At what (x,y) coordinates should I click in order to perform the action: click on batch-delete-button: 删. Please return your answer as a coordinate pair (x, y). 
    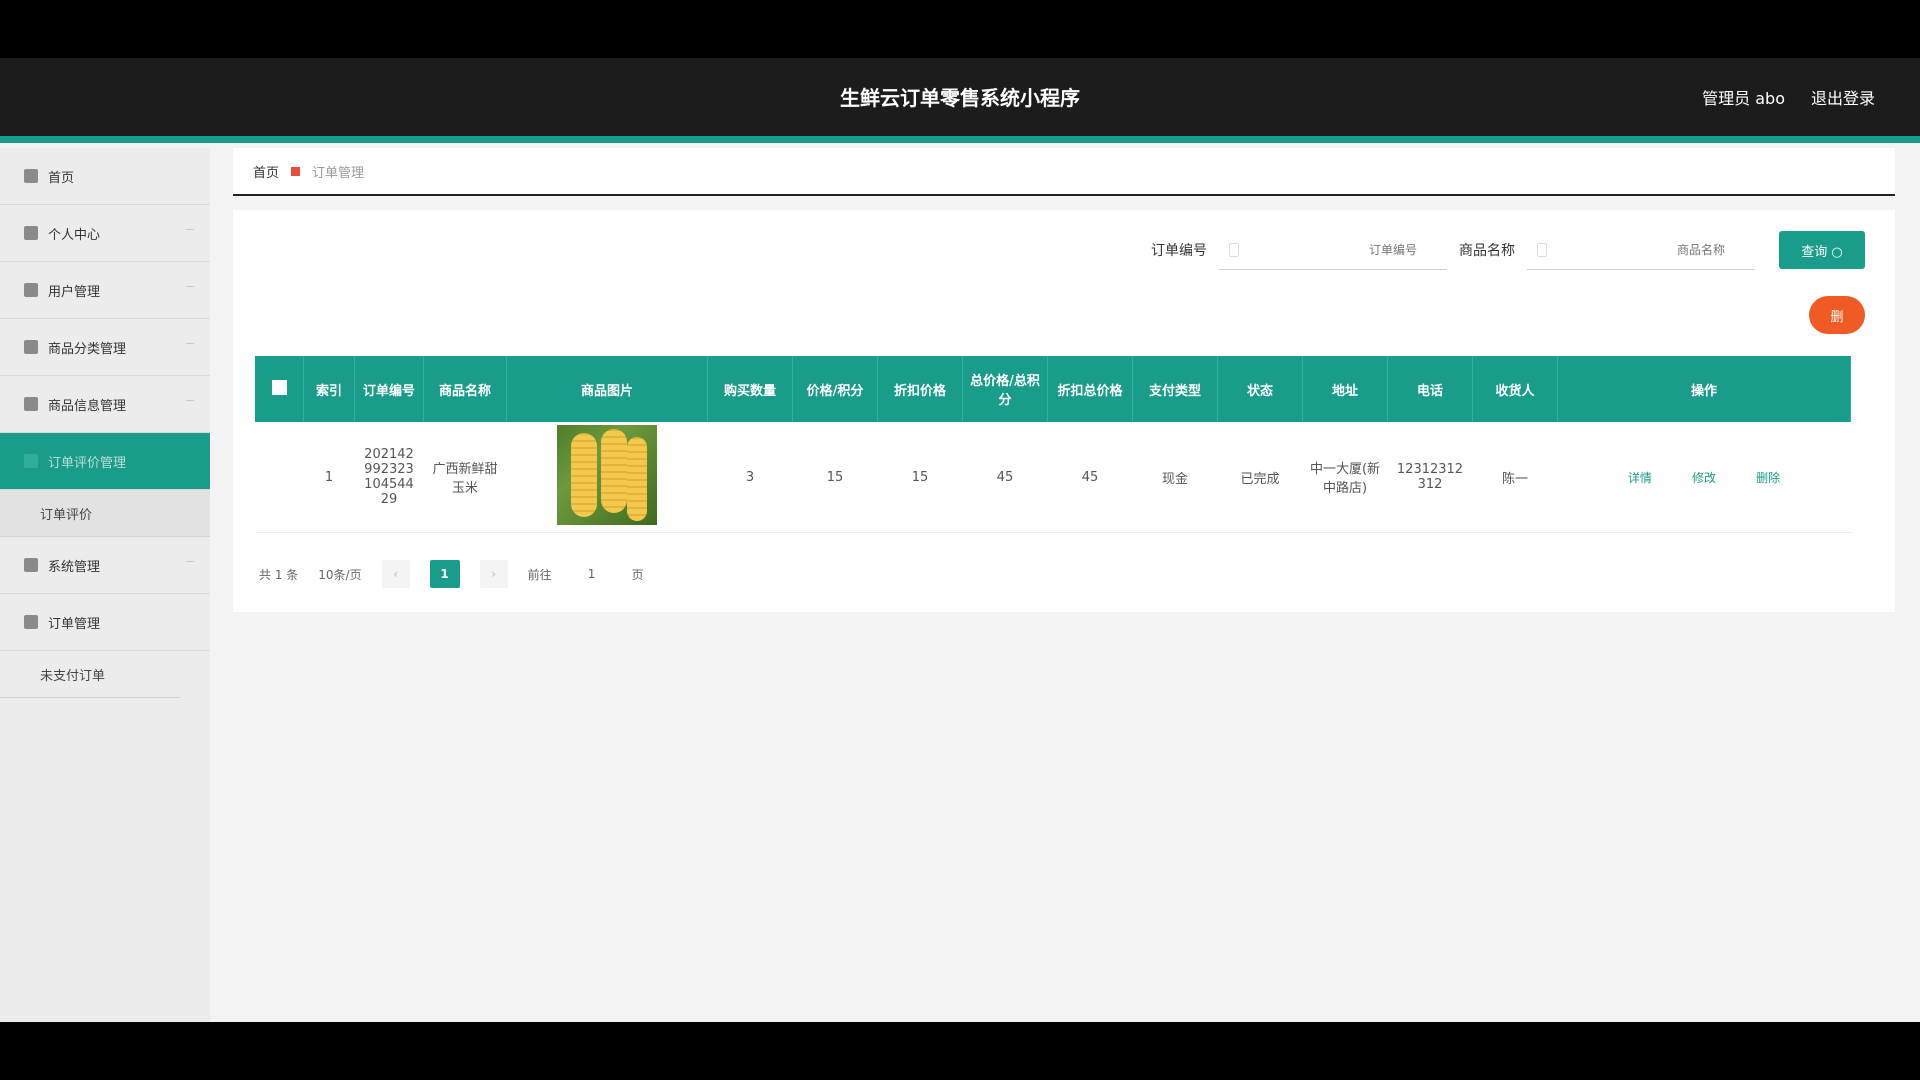
    Looking at the image, I should click on (1837, 315).